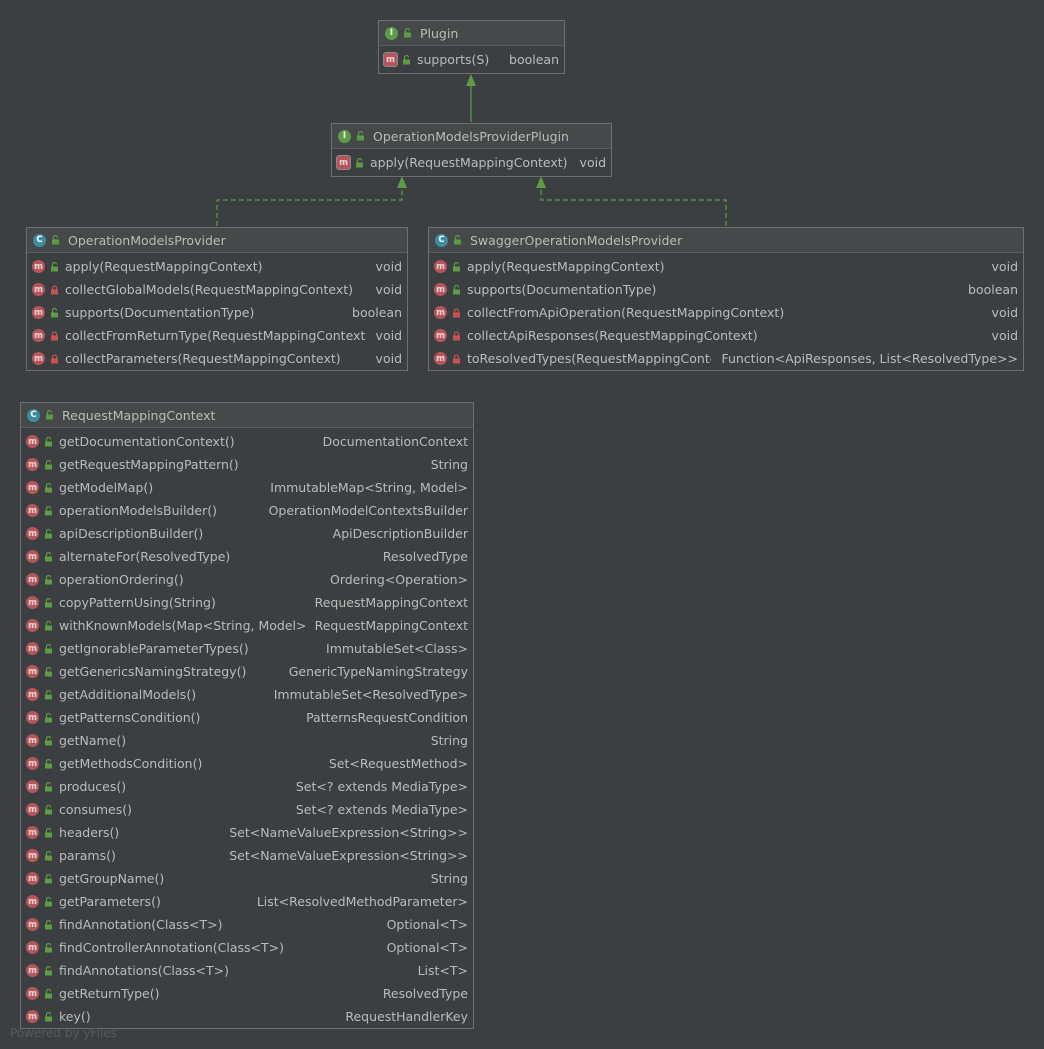  Describe the element at coordinates (471, 136) in the screenshot. I see `class-header: I OperationModelsProviderPlugin` at that location.